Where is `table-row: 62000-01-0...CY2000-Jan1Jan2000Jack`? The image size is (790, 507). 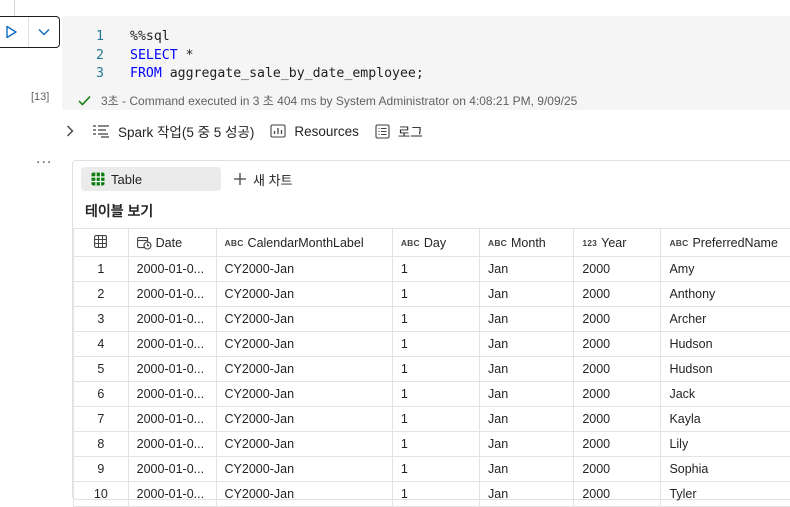
table-row: 62000-01-0...CY2000-Jan1Jan2000Jack is located at coordinates (432, 394).